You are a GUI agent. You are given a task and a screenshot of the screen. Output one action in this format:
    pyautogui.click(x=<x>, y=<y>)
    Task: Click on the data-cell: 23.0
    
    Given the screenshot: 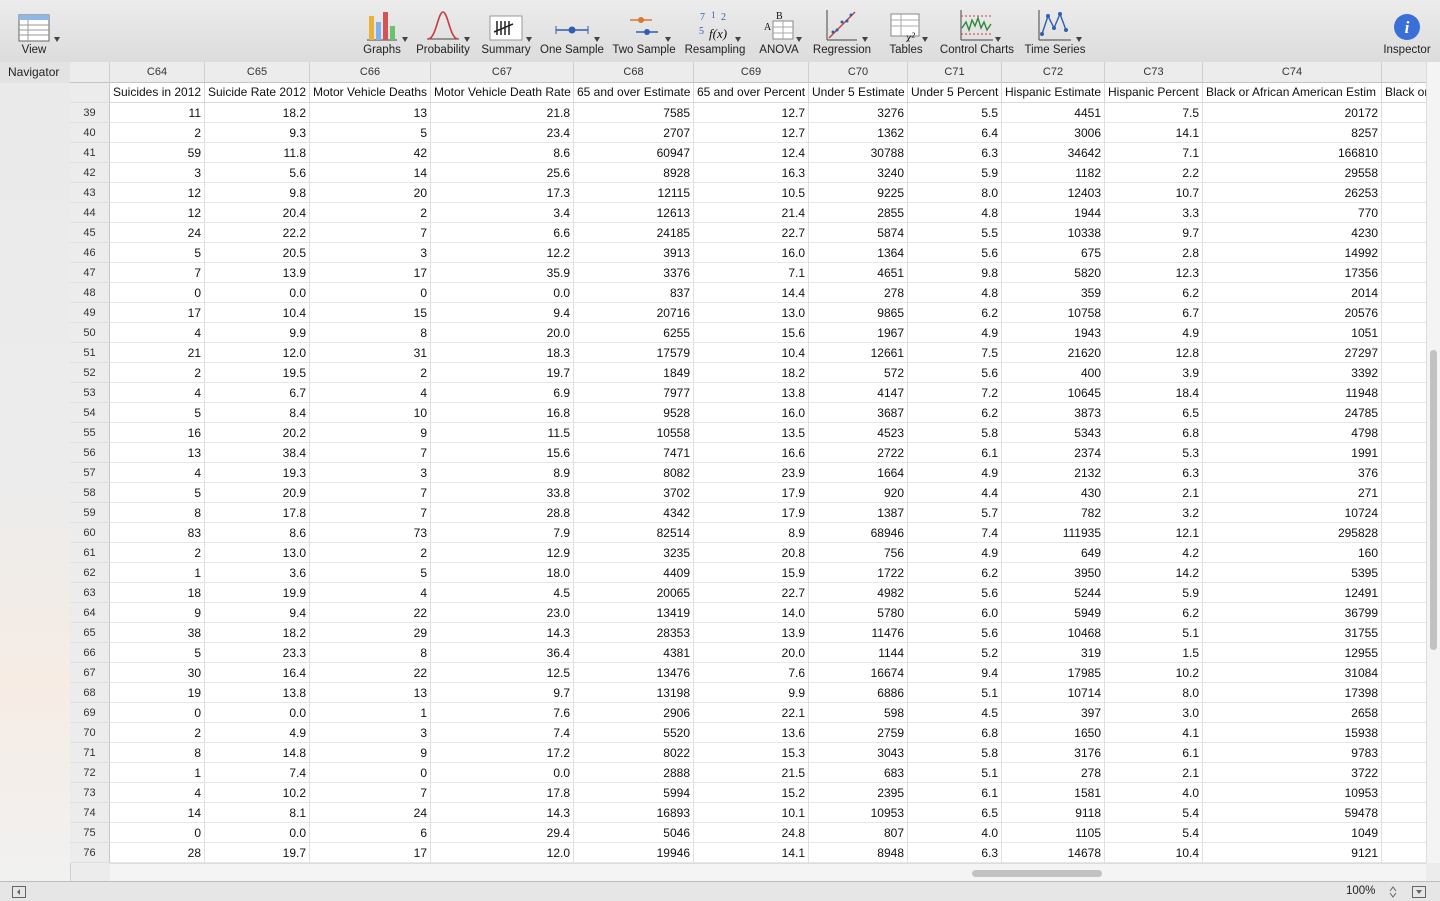 What is the action you would take?
    pyautogui.click(x=502, y=613)
    